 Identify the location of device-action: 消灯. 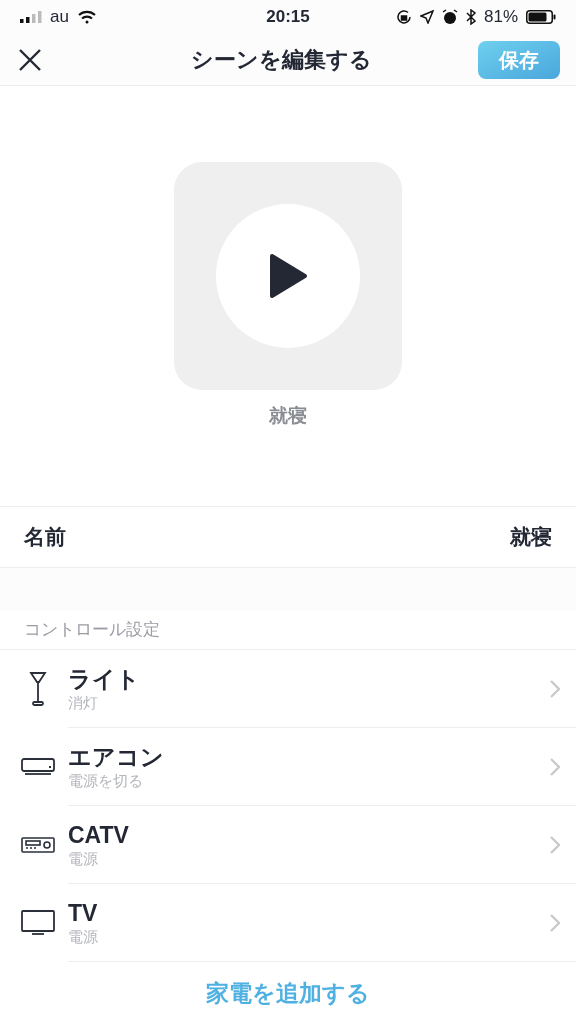
(83, 703).